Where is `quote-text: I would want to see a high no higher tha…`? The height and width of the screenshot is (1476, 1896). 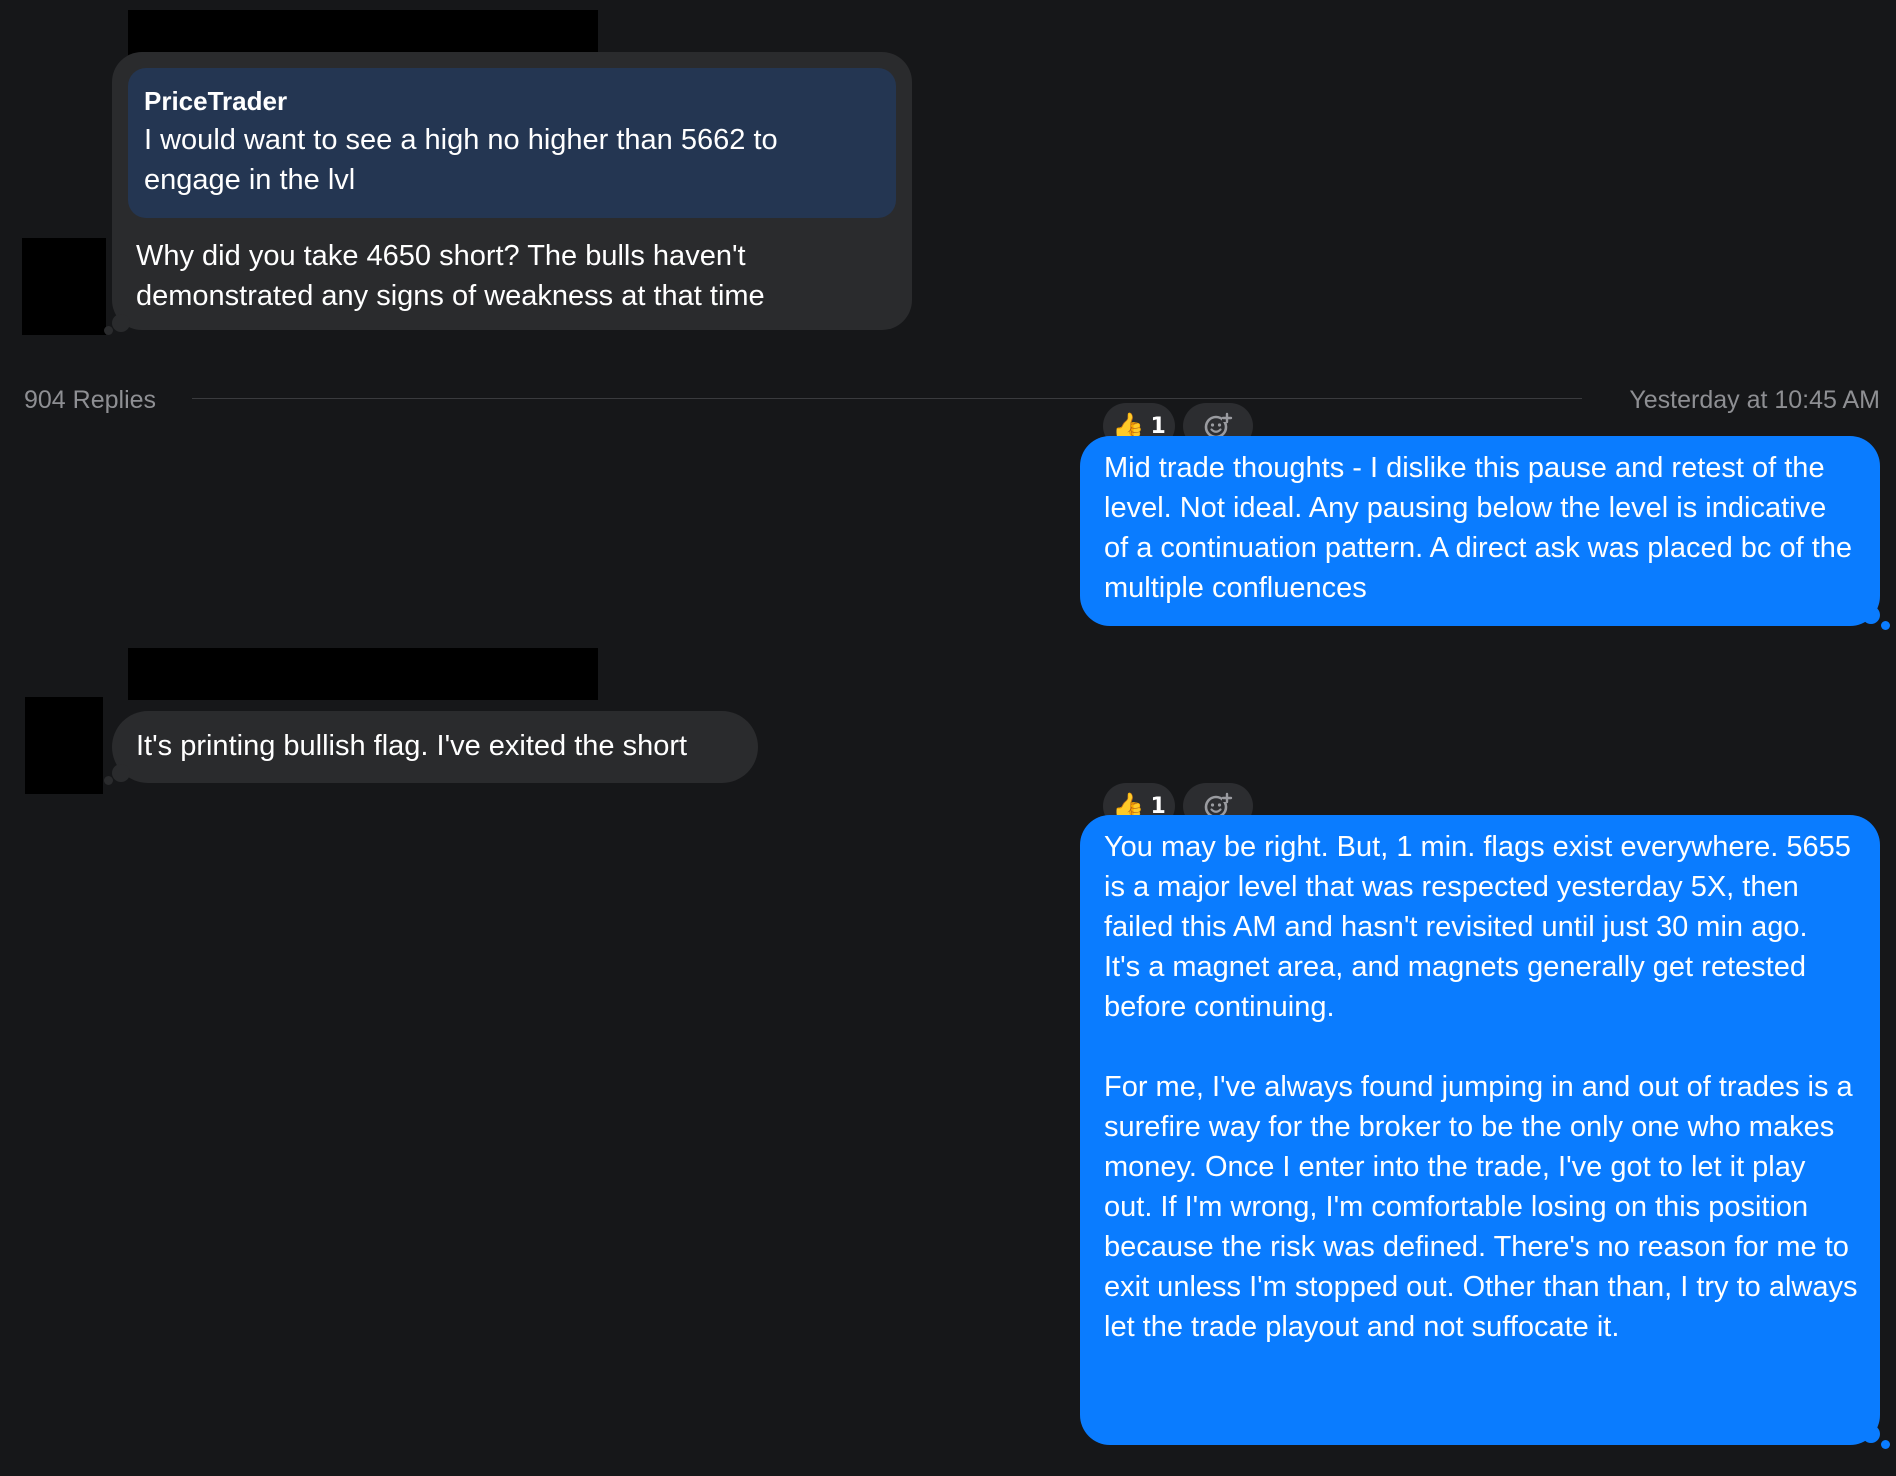 quote-text: I would want to see a high no higher tha… is located at coordinates (461, 160).